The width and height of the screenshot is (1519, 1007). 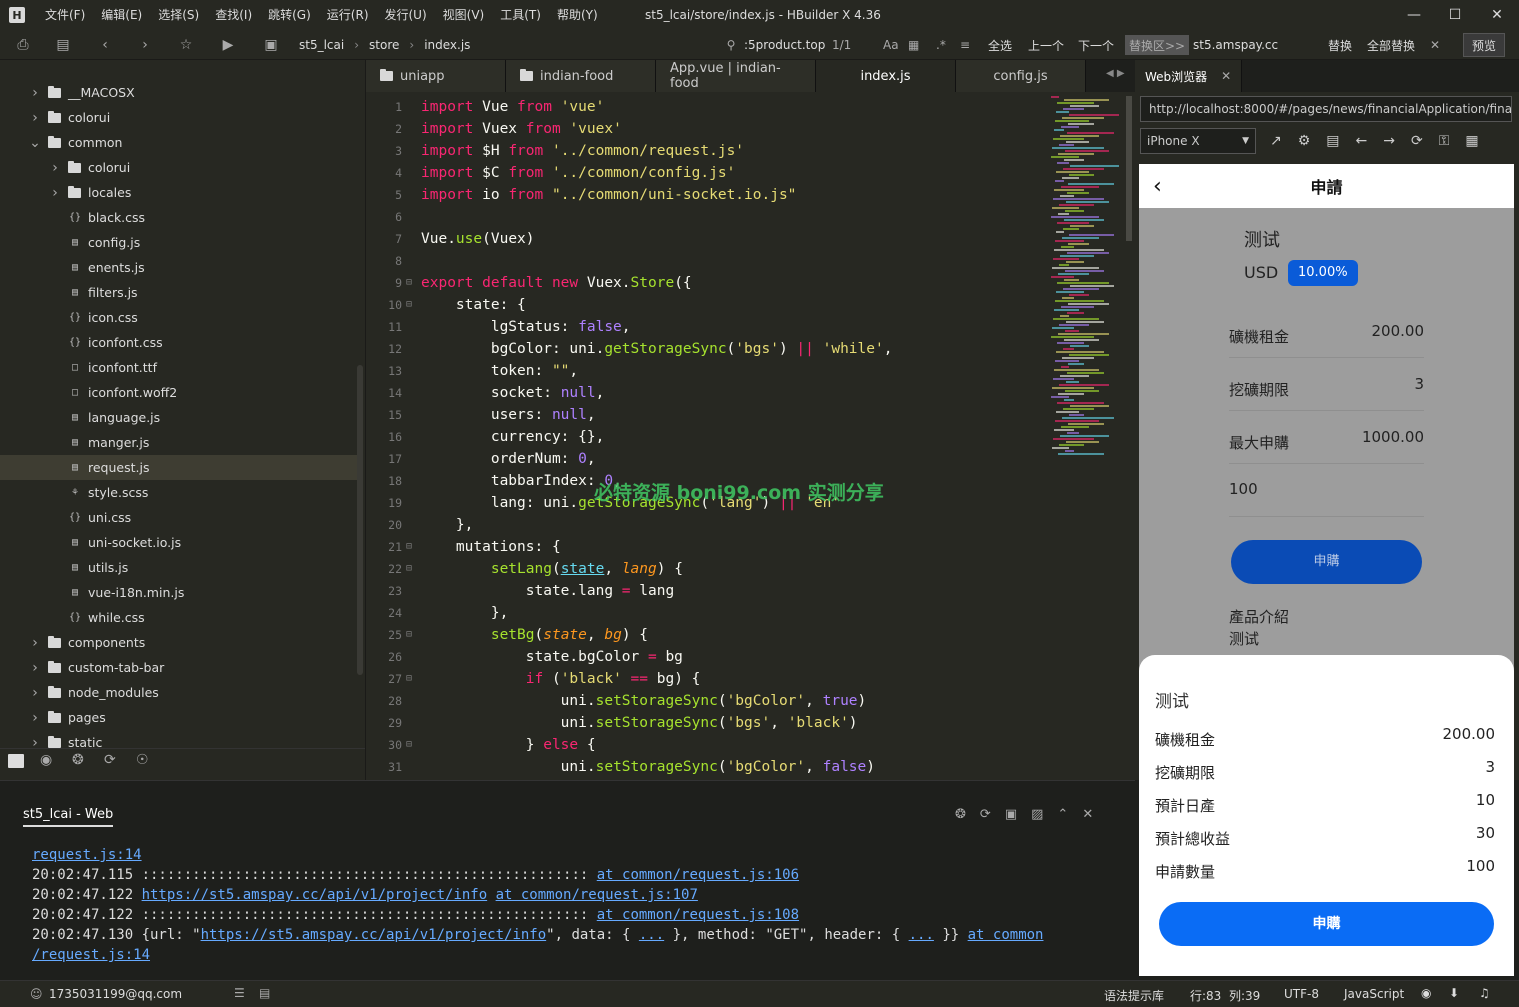 I want to click on code-line: 4 import $C from '../common/config.js', so click(x=706, y=173).